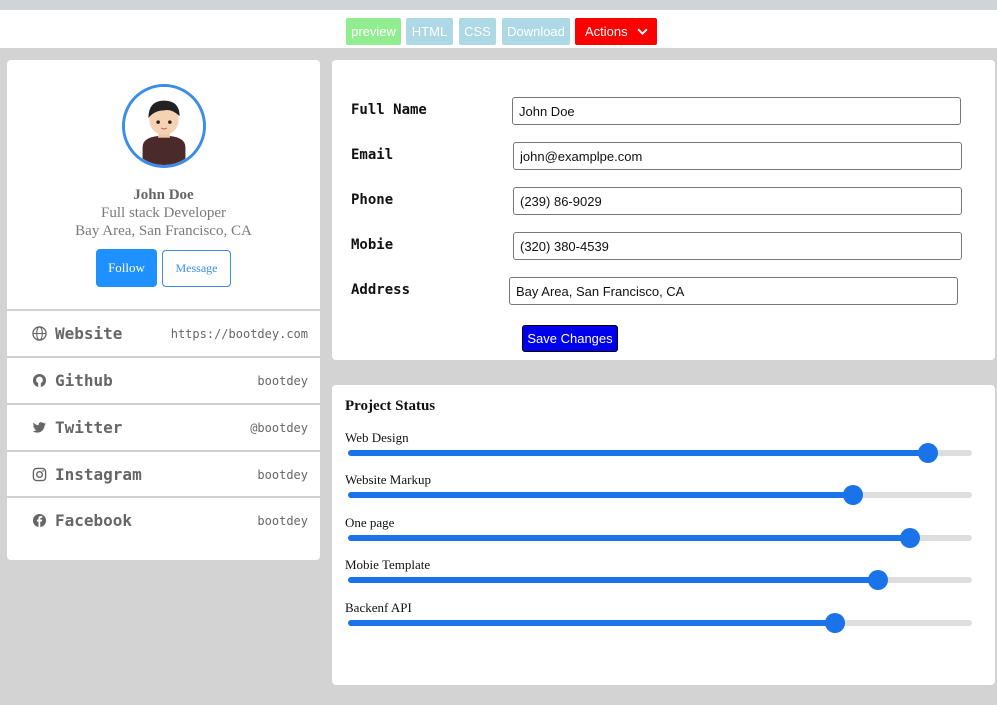 This screenshot has width=997, height=705. Describe the element at coordinates (372, 200) in the screenshot. I see `field-label: Phone` at that location.